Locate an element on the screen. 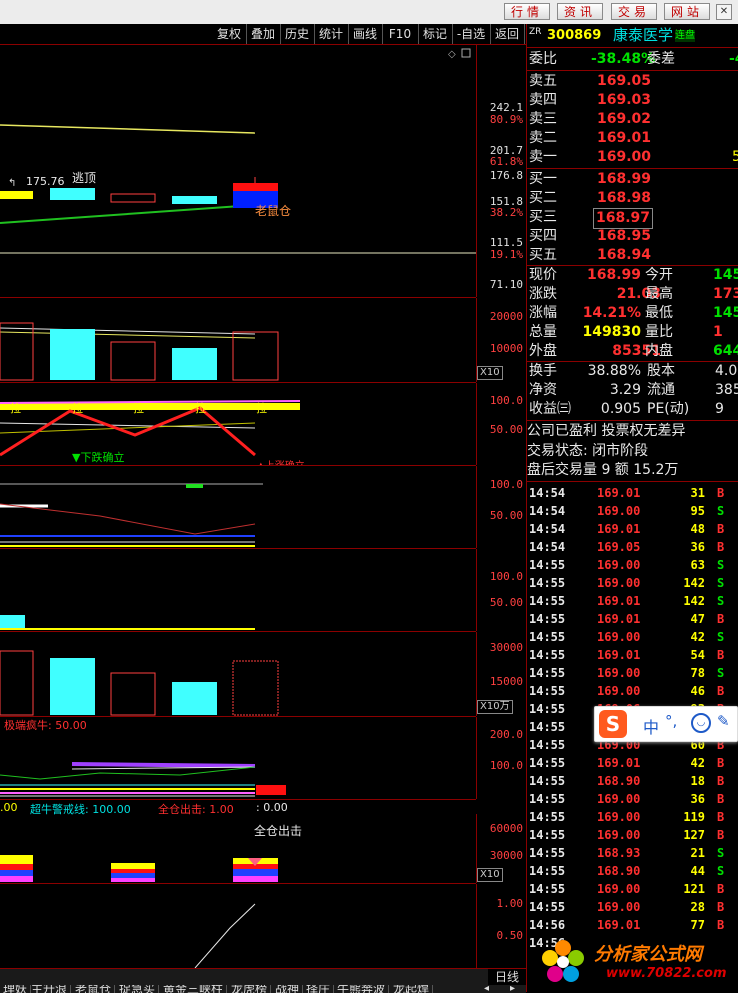 This screenshot has width=738, height=993. history-button: 历史 is located at coordinates (297, 34).